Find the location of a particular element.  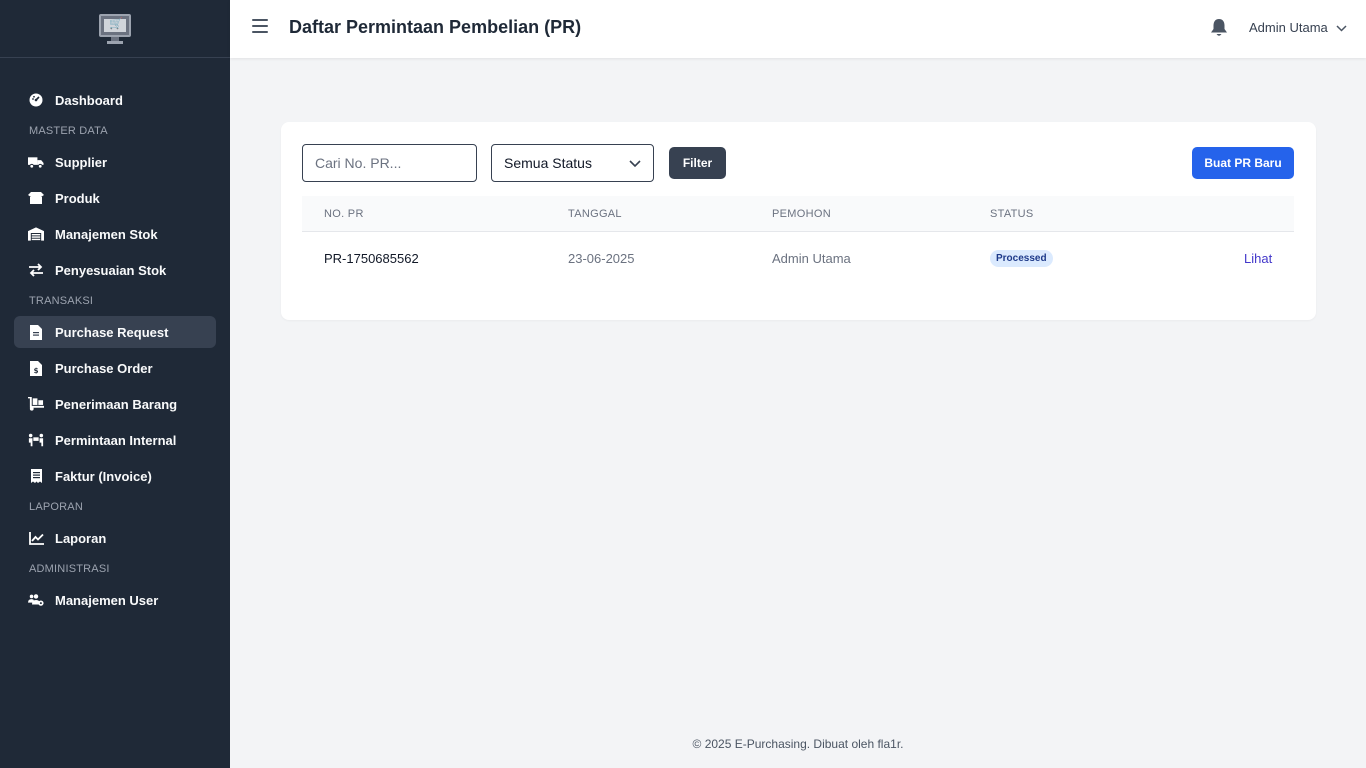

bell-icon is located at coordinates (1219, 28).